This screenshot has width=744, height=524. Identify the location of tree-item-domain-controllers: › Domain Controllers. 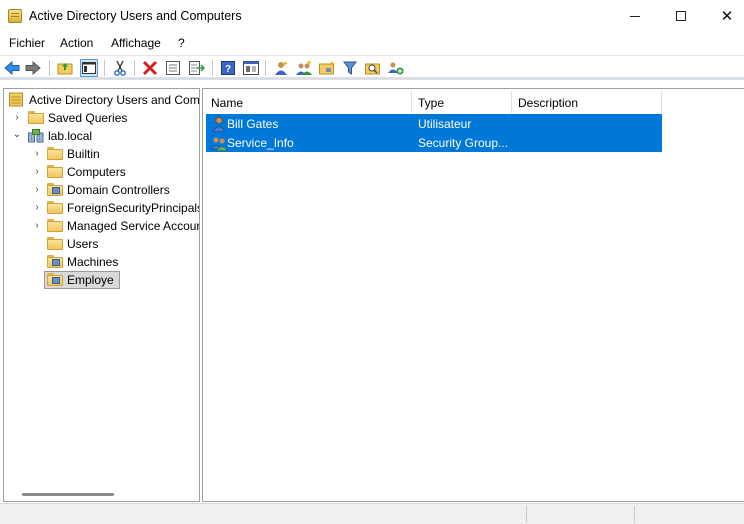
(103, 190).